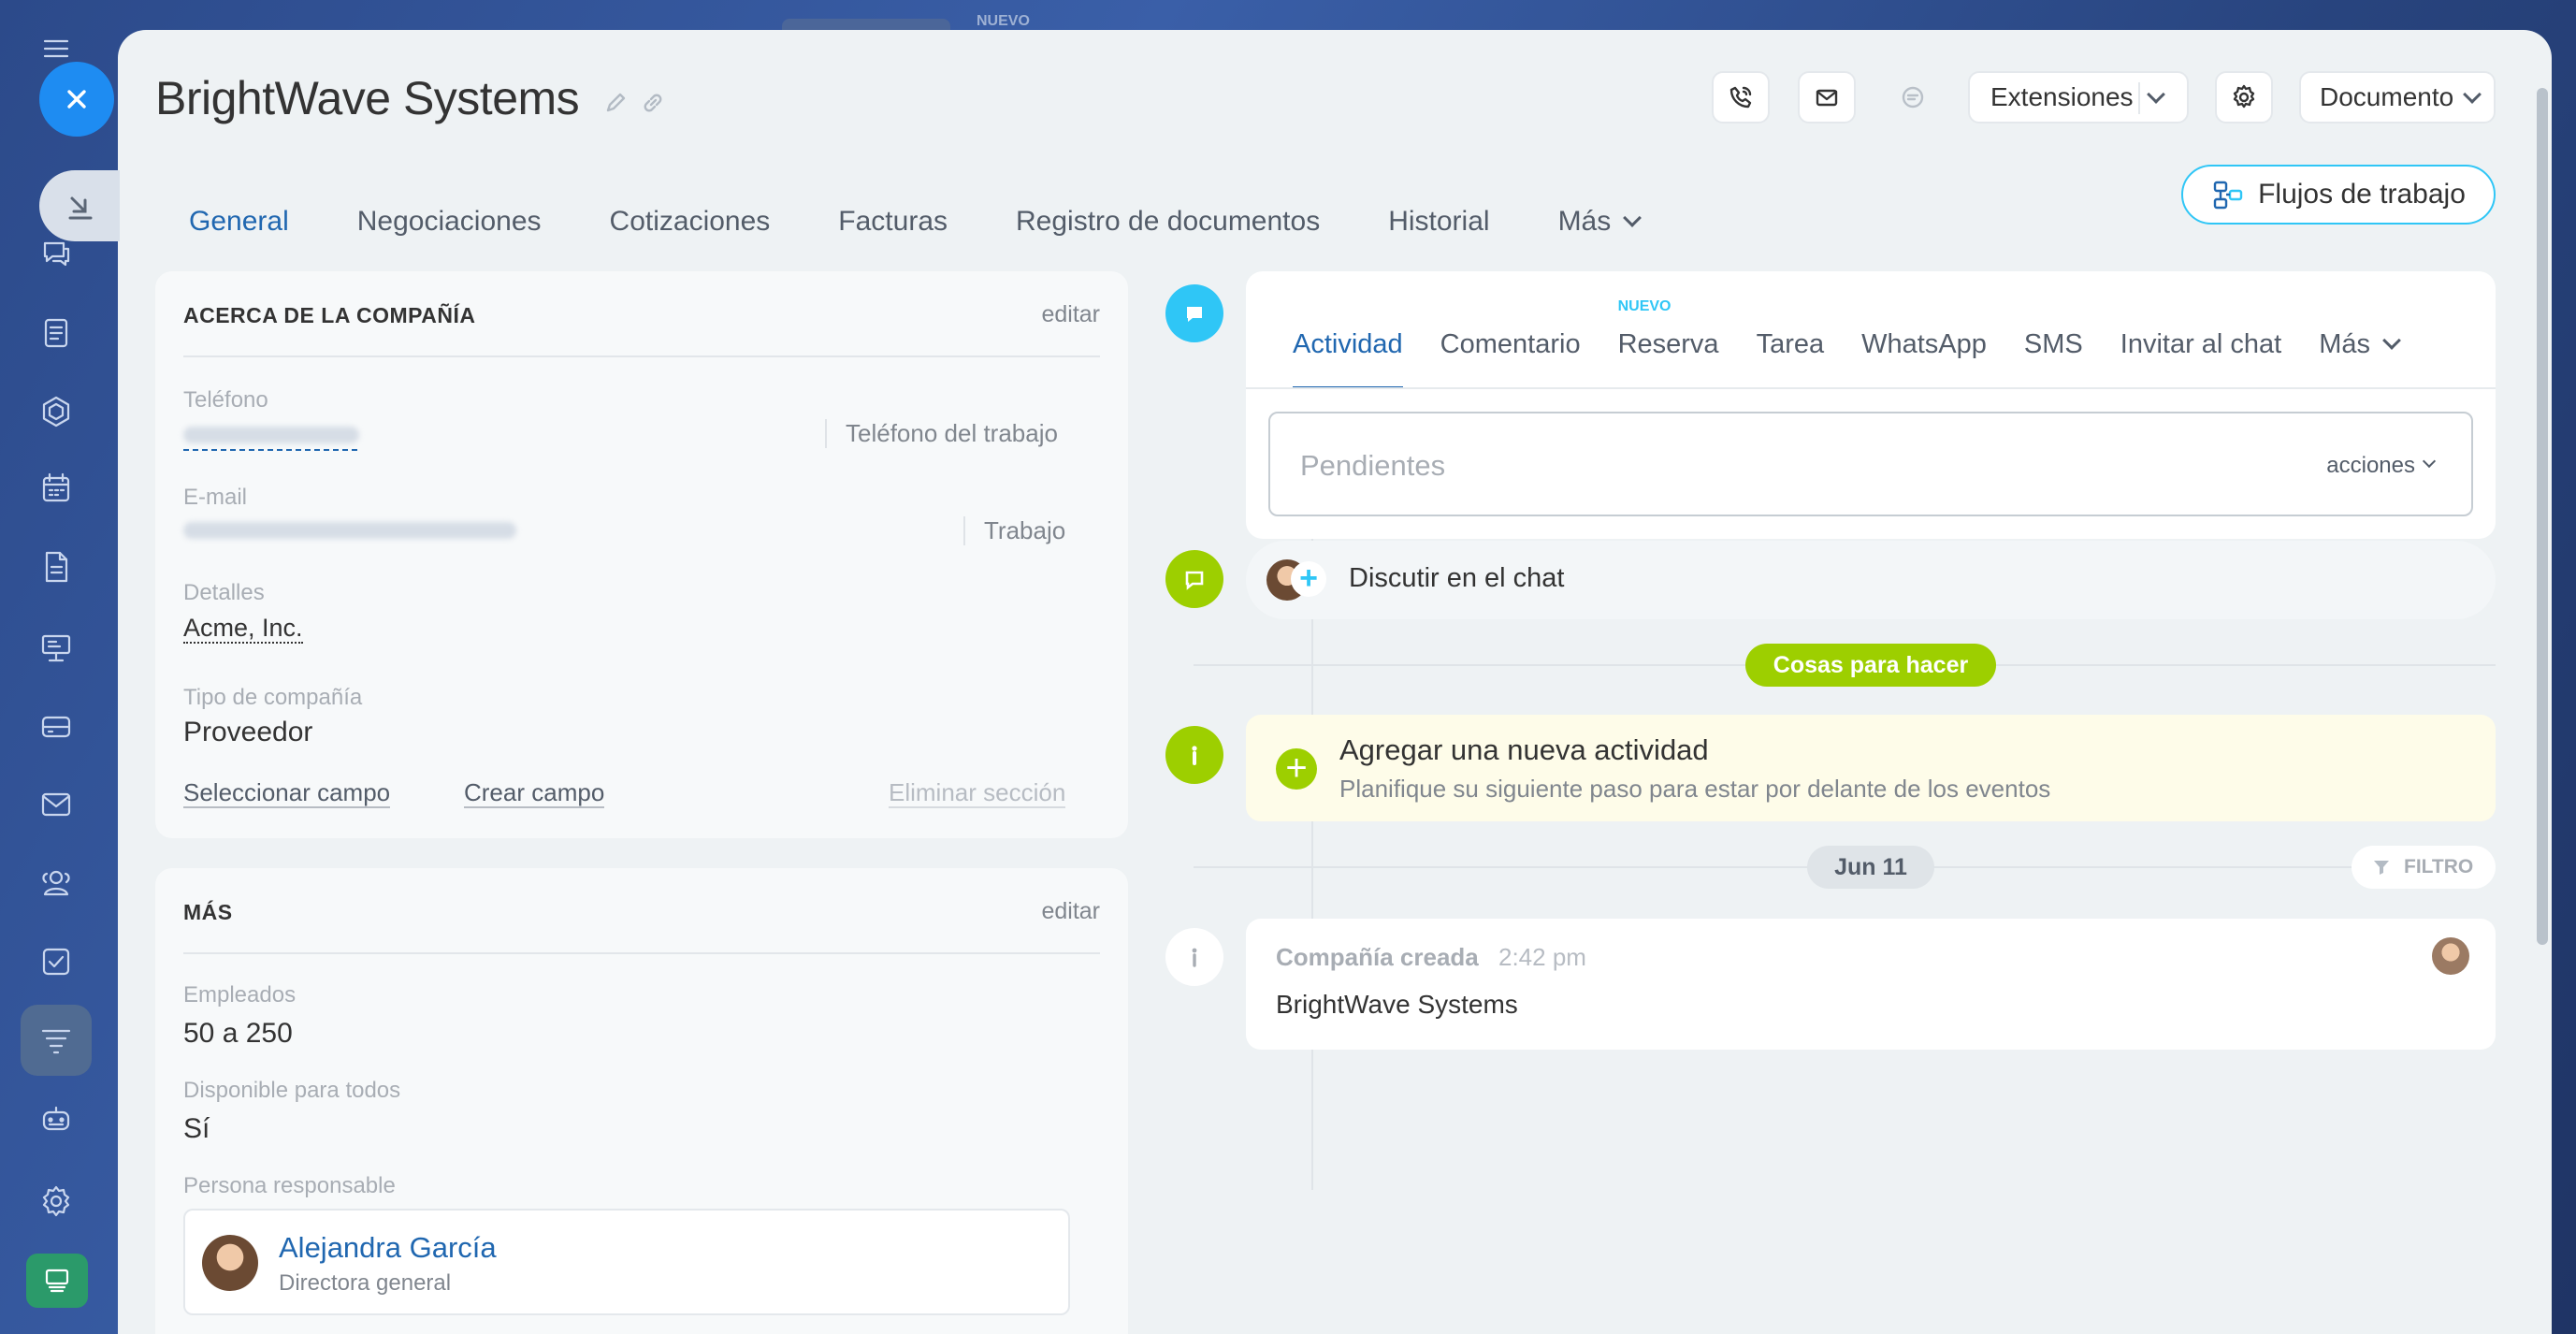 This screenshot has width=2576, height=1334. Describe the element at coordinates (230, 1263) in the screenshot. I see `avatar` at that location.